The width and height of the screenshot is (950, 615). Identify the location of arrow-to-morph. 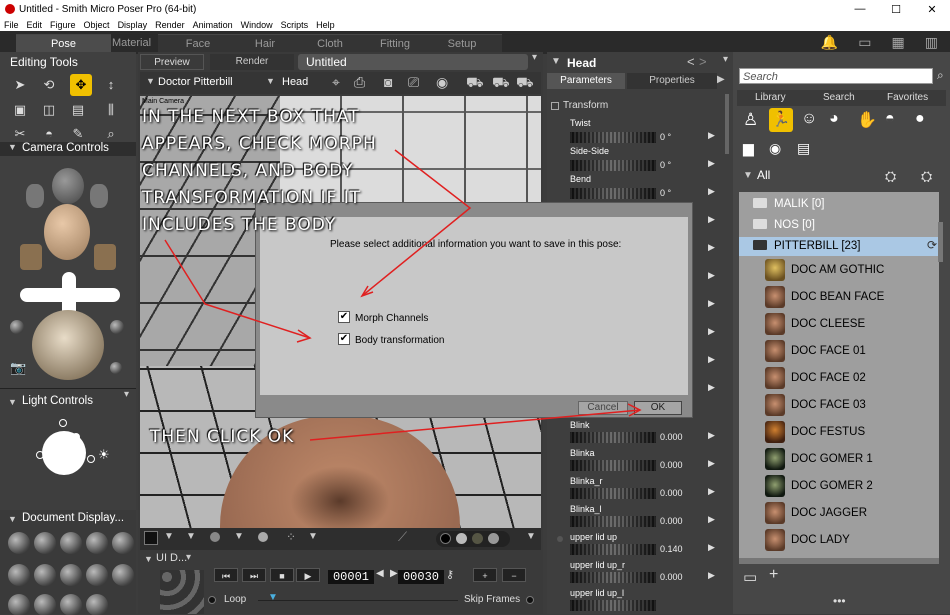
(416, 223).